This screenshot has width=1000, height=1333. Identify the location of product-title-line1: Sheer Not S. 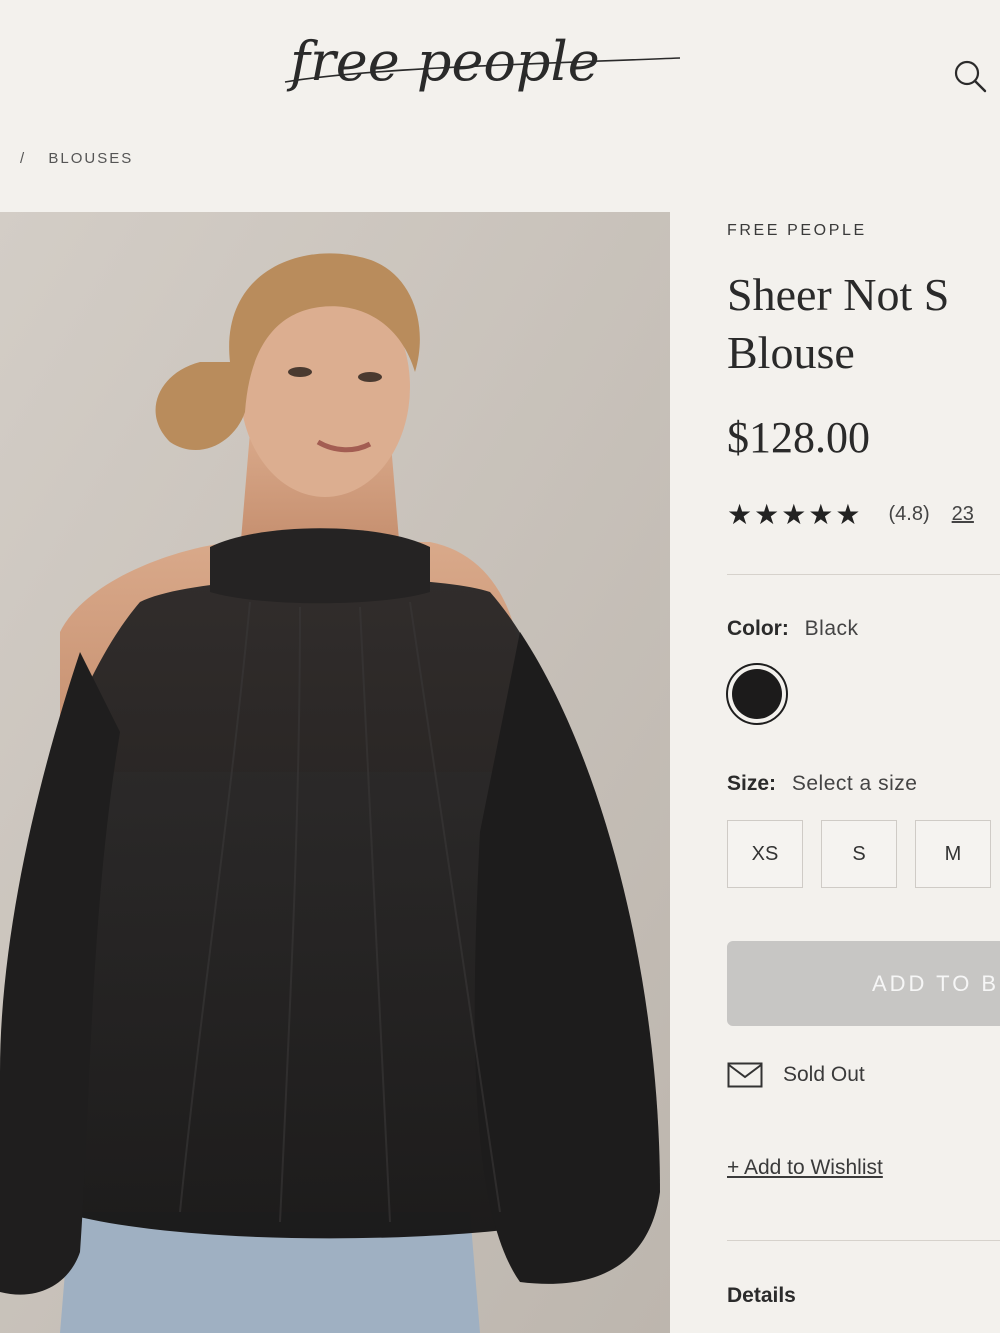
(838, 294).